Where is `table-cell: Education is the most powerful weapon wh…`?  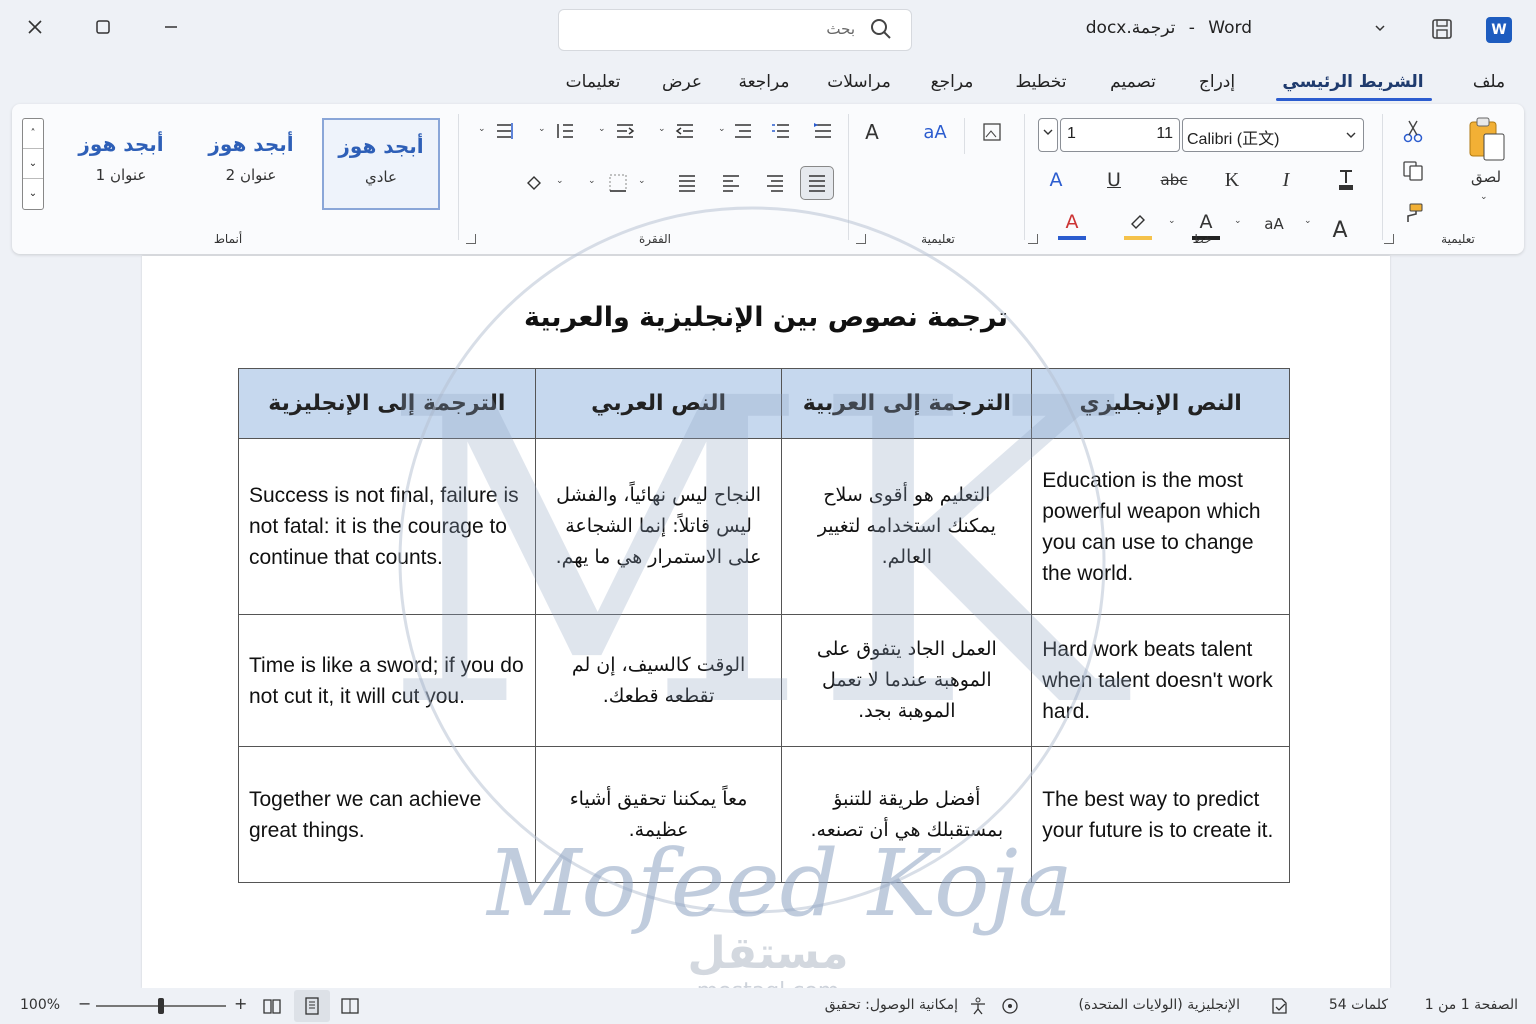 table-cell: Education is the most powerful weapon wh… is located at coordinates (1160, 526).